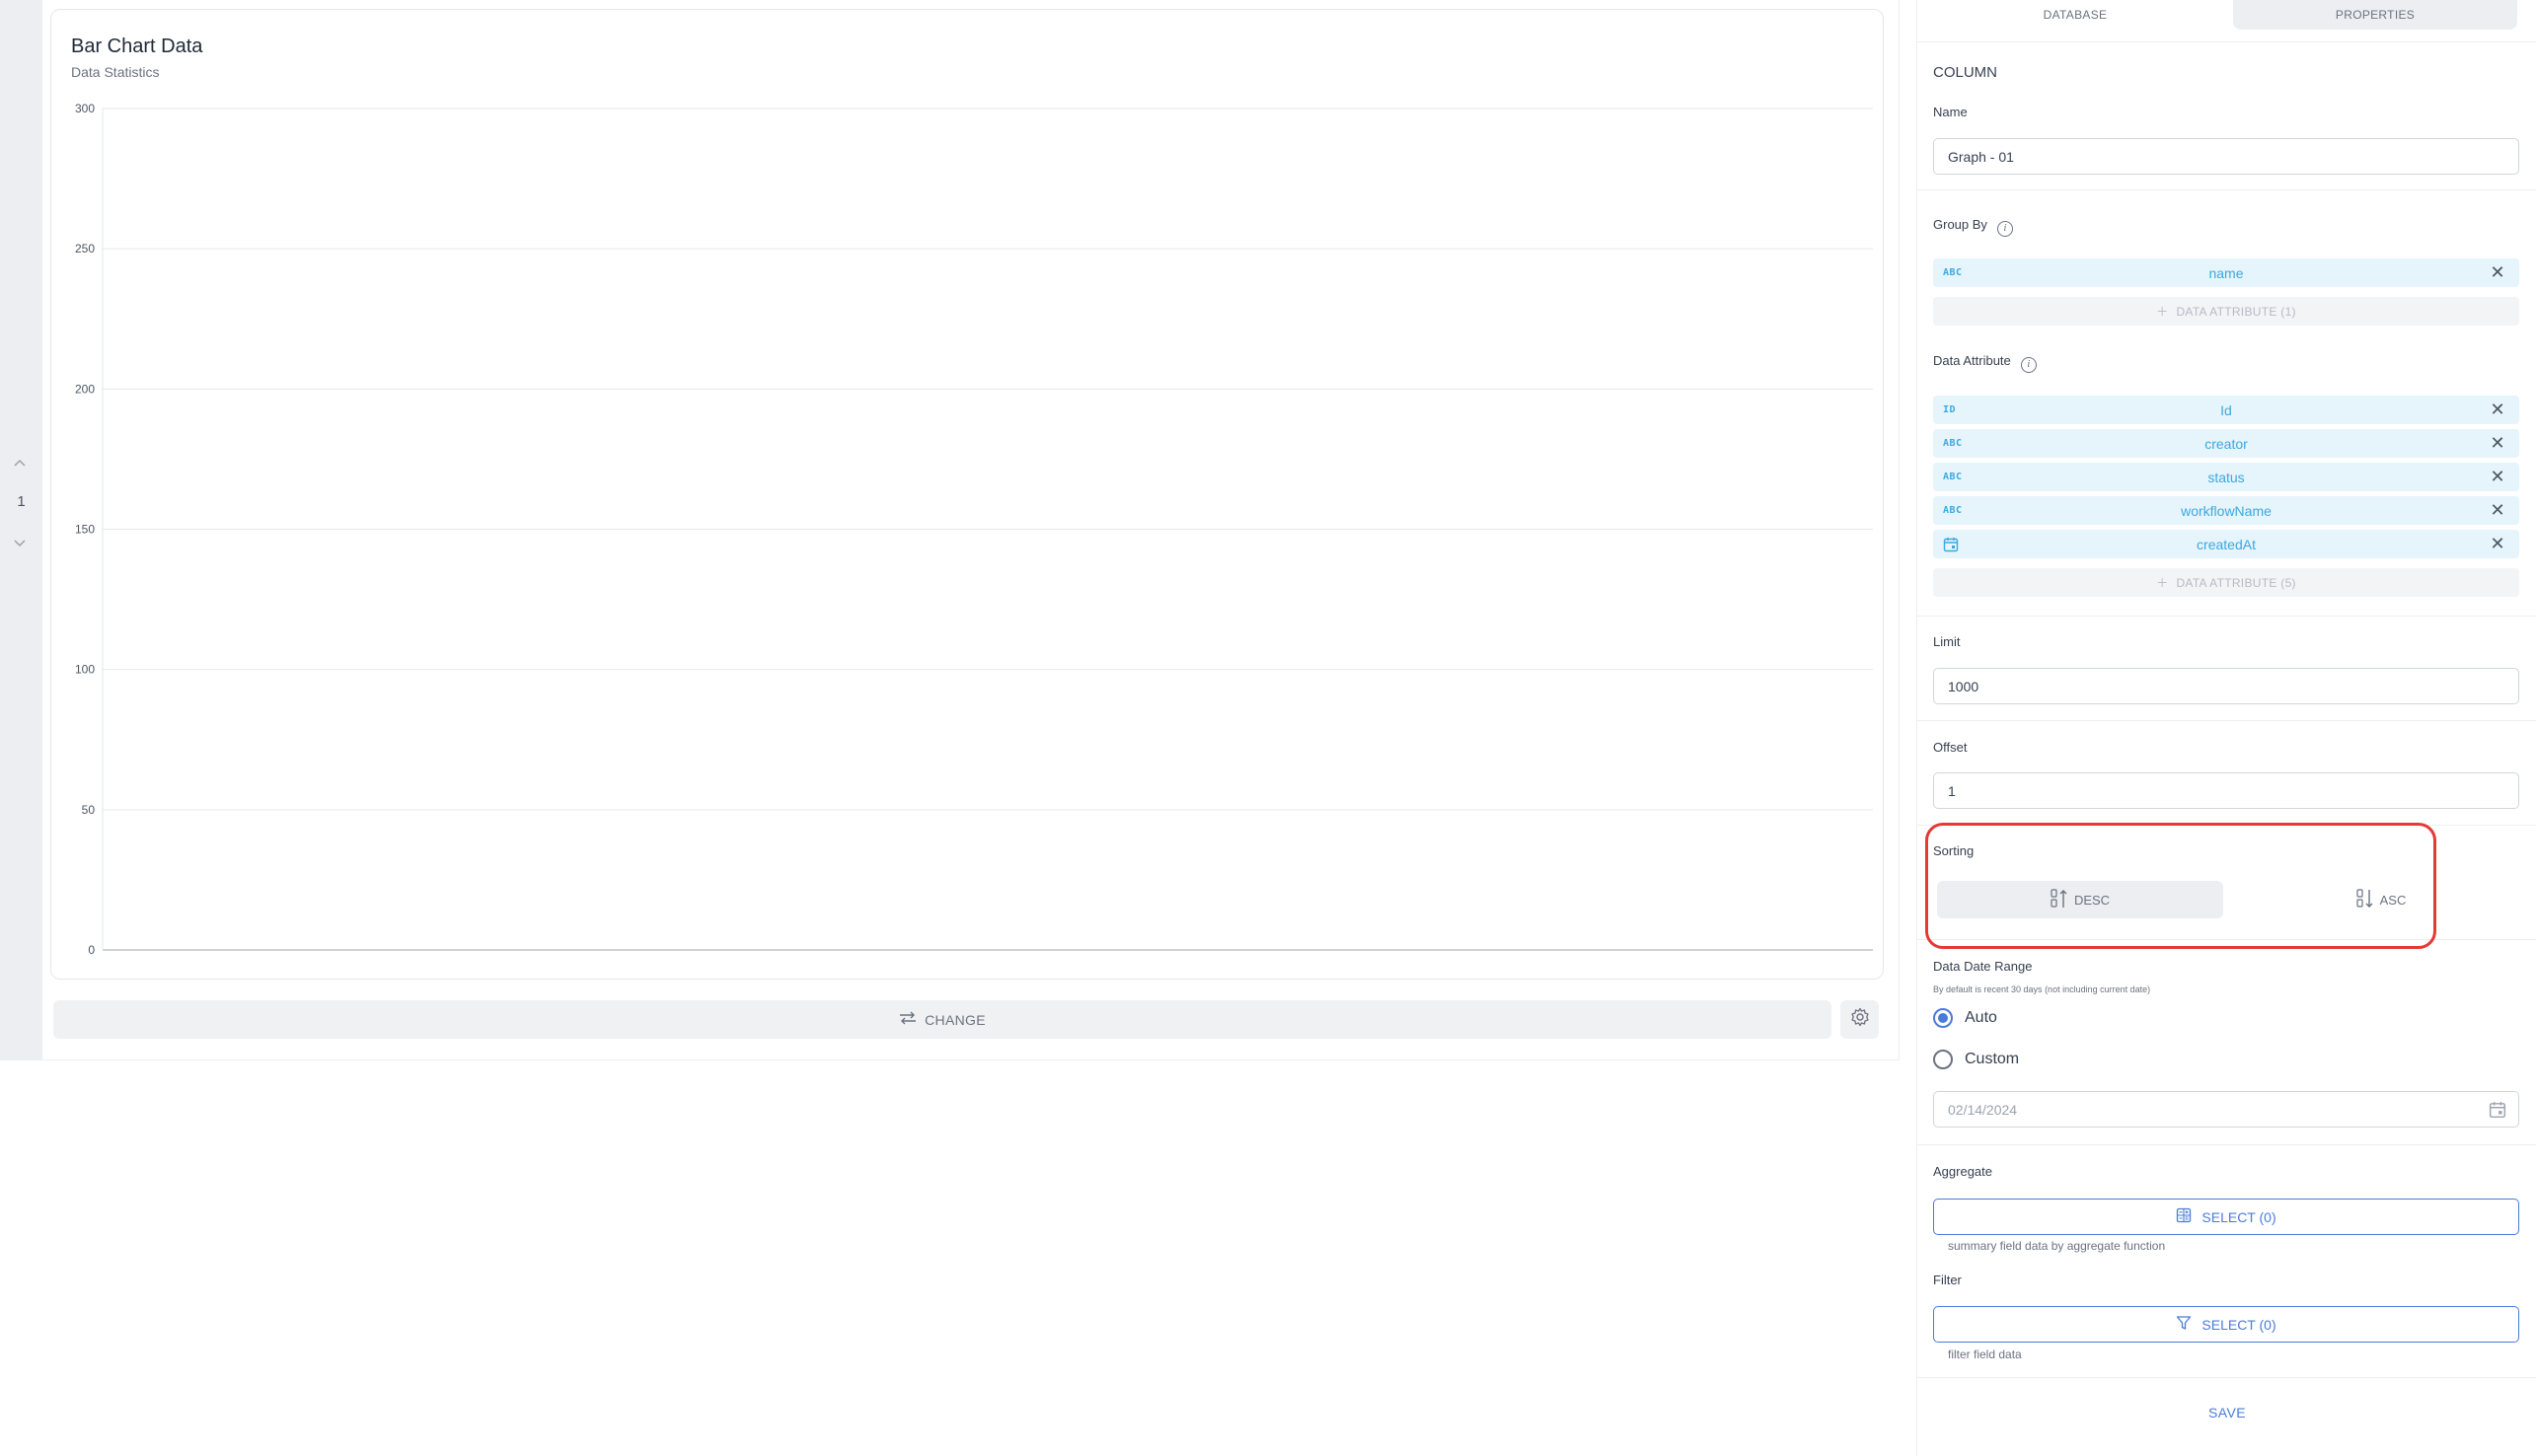  I want to click on limit-label: Limit, so click(1947, 641).